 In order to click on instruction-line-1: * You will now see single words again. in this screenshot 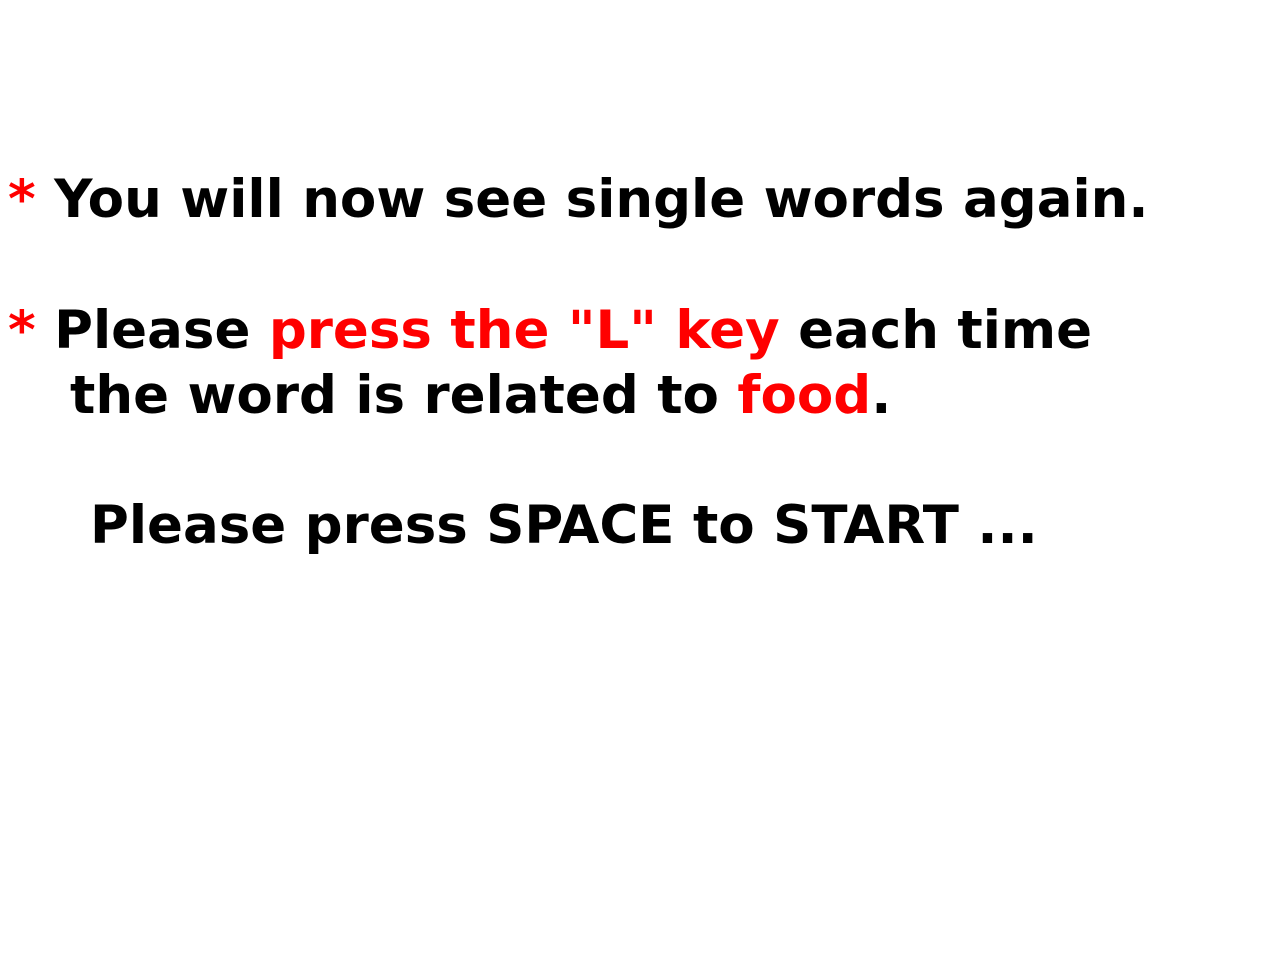, I will do `click(578, 200)`.